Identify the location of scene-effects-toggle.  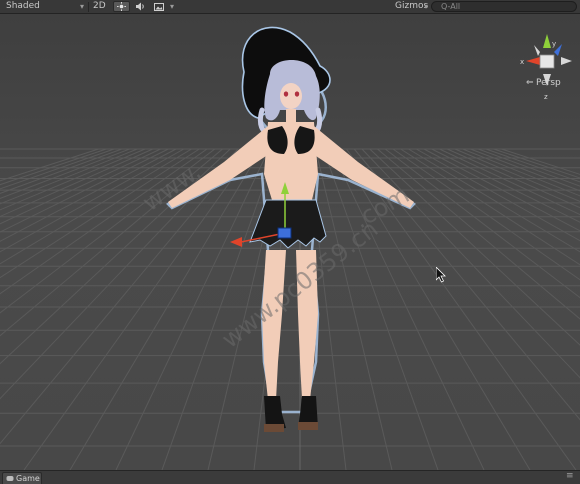
(159, 6).